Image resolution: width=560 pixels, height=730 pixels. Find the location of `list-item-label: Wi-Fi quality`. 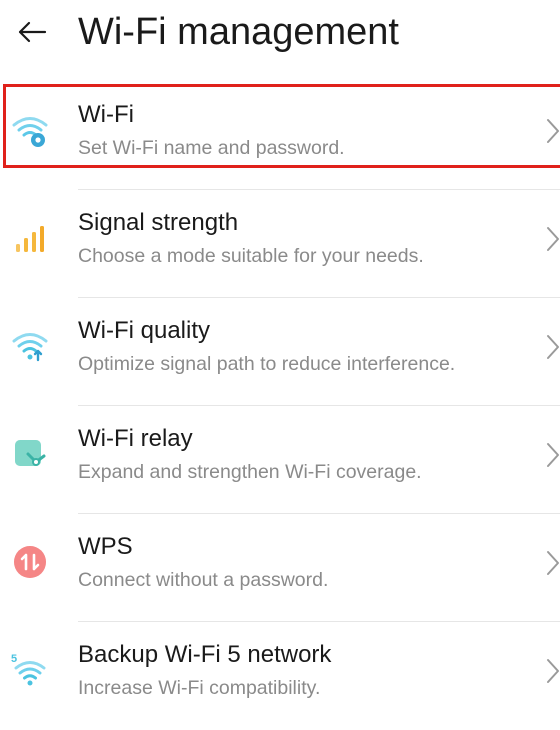

list-item-label: Wi-Fi quality is located at coordinates (144, 330).